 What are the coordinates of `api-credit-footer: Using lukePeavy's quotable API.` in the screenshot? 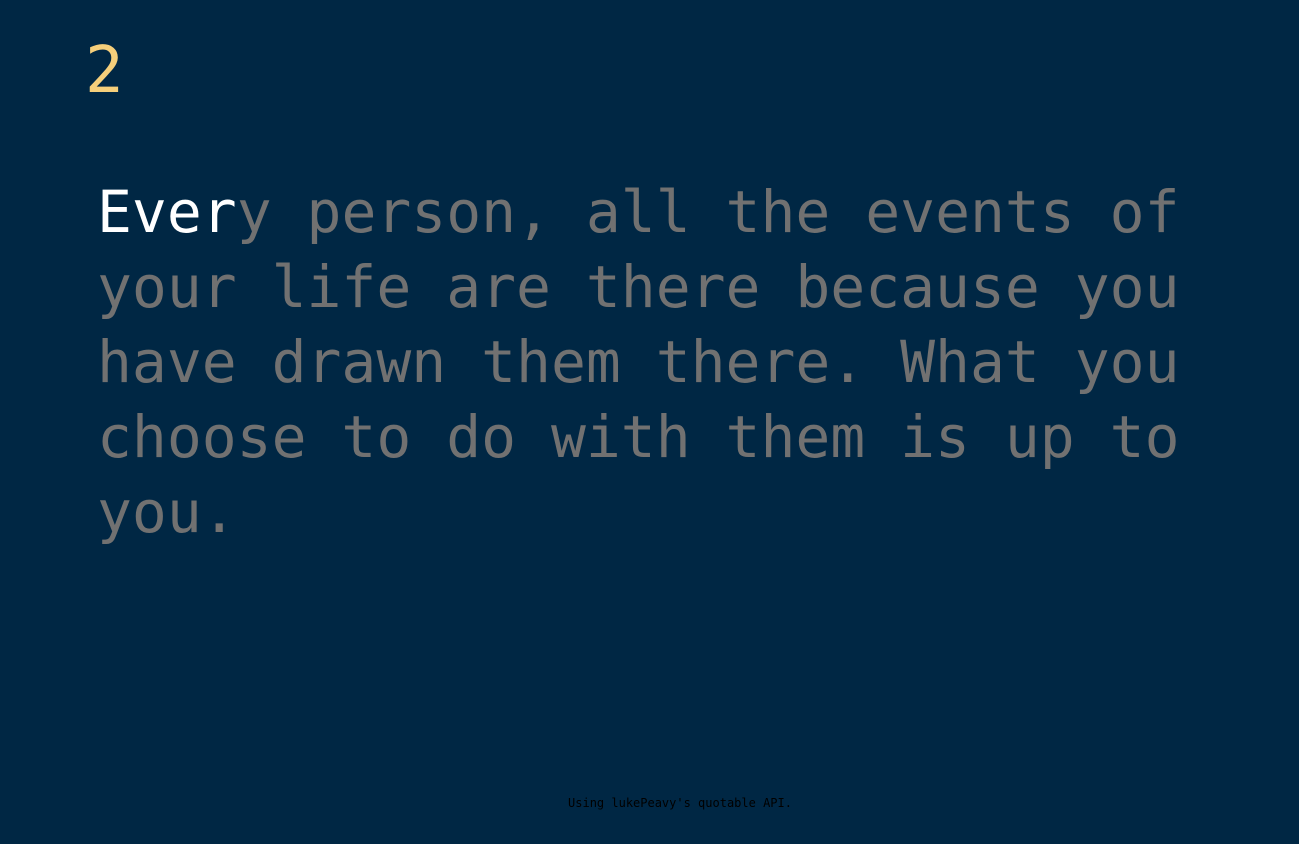 It's located at (680, 803).